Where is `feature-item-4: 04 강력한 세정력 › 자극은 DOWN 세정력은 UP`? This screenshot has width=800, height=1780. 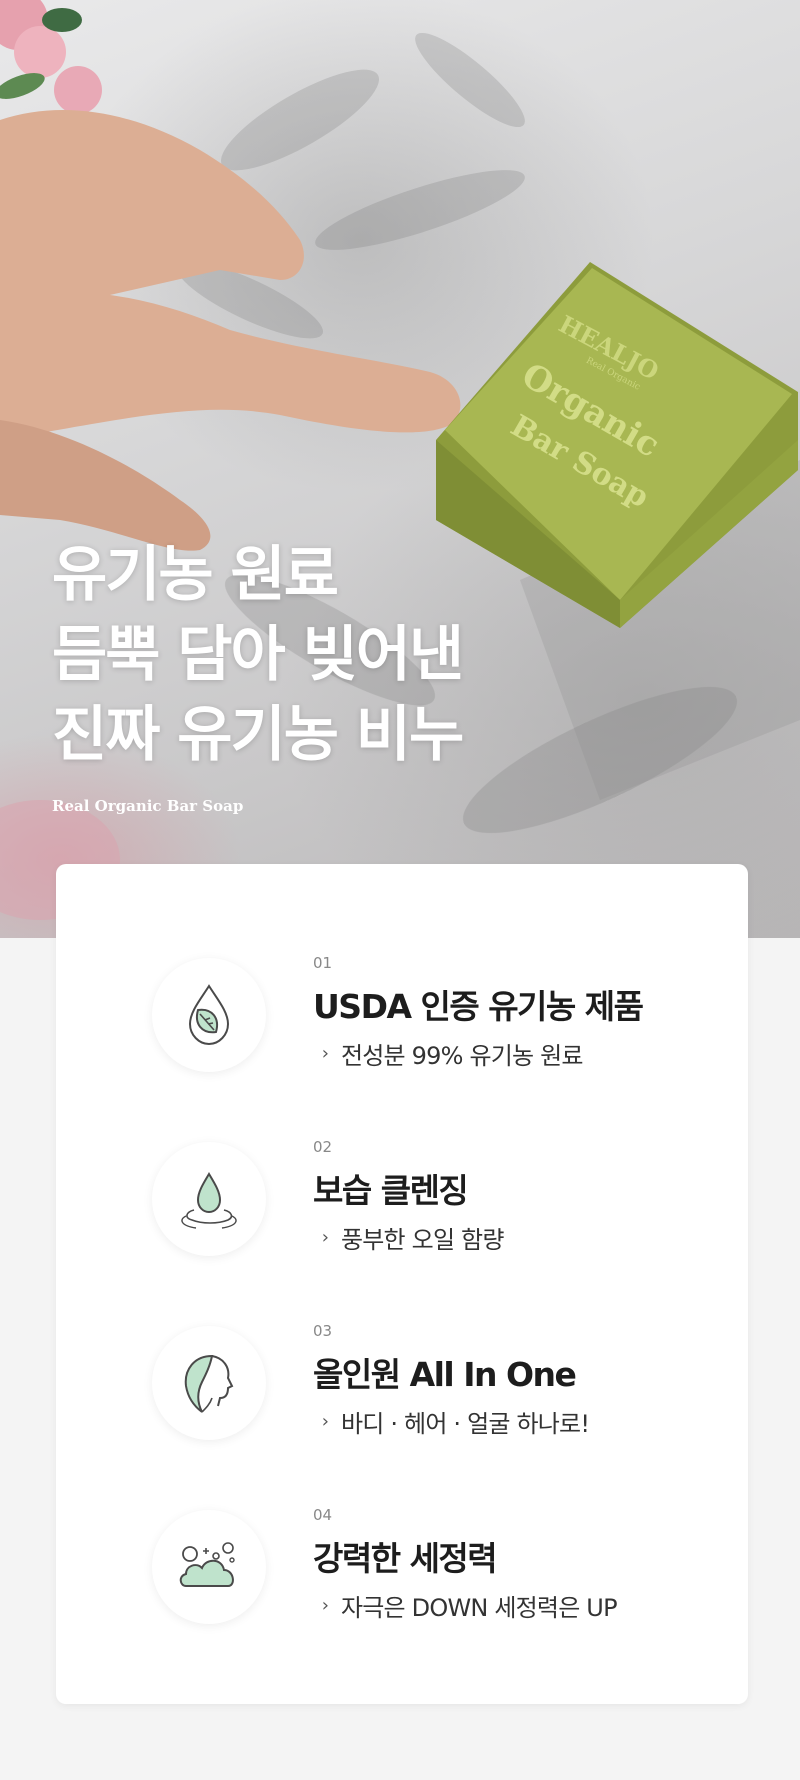
feature-item-4: 04 강력한 세정력 › 자극은 DOWN 세정력은 UP is located at coordinates (402, 1581).